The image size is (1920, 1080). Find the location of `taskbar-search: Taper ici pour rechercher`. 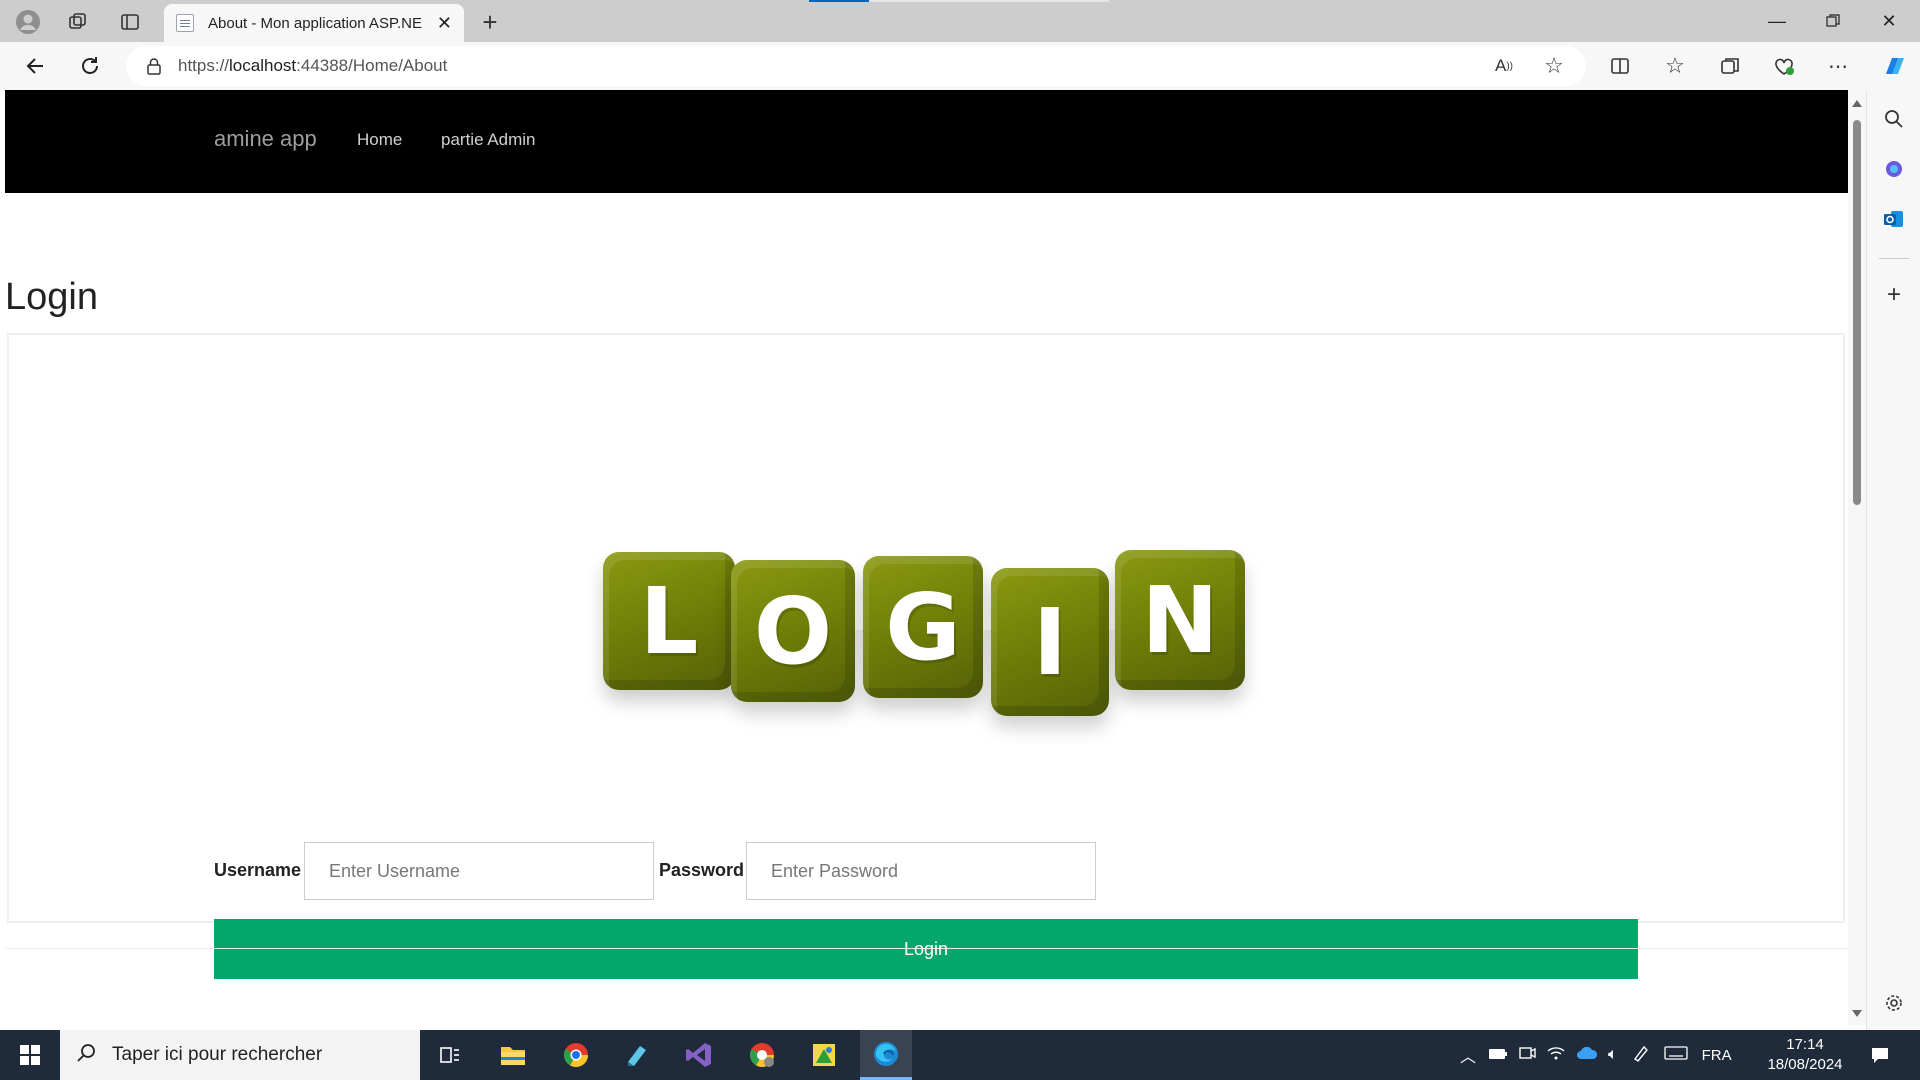

taskbar-search: Taper ici pour rechercher is located at coordinates (240, 1055).